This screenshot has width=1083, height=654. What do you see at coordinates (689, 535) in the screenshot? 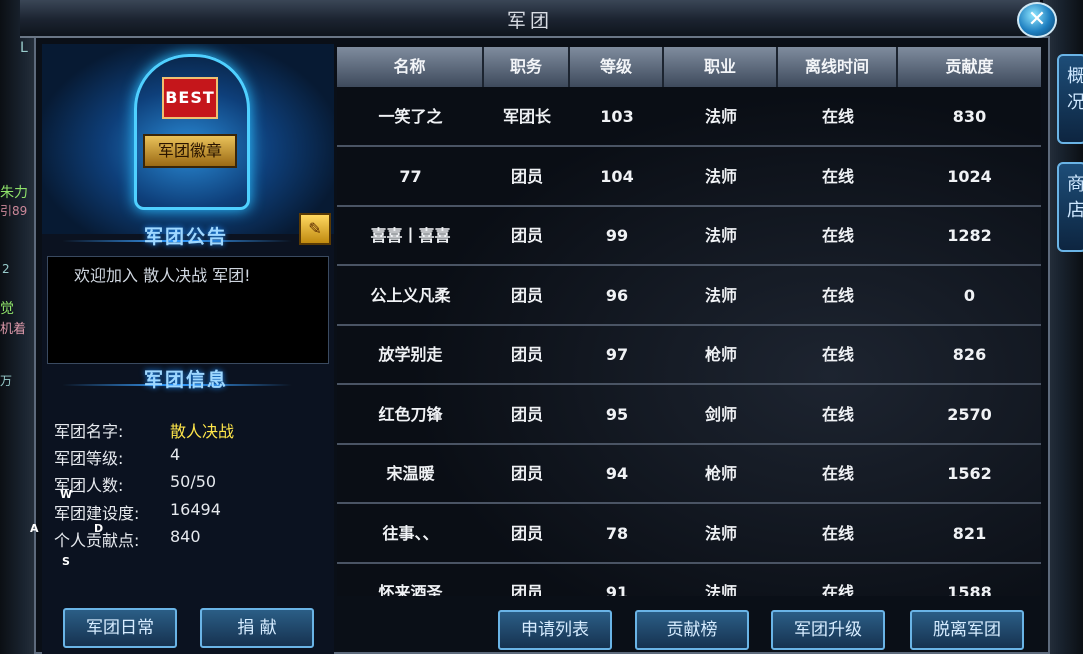
I see `table-row: 往事、、 团员 78 法师 在线 821` at bounding box center [689, 535].